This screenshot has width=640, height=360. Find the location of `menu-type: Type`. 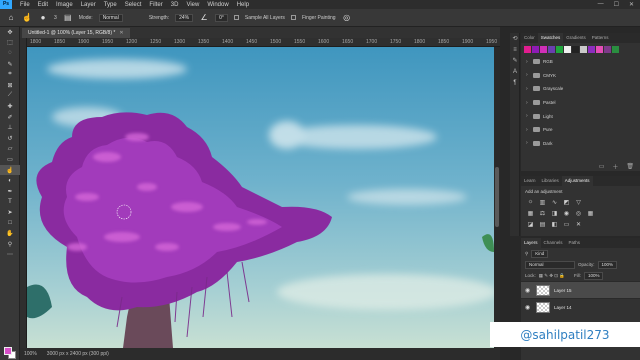

menu-type: Type is located at coordinates (110, 5).